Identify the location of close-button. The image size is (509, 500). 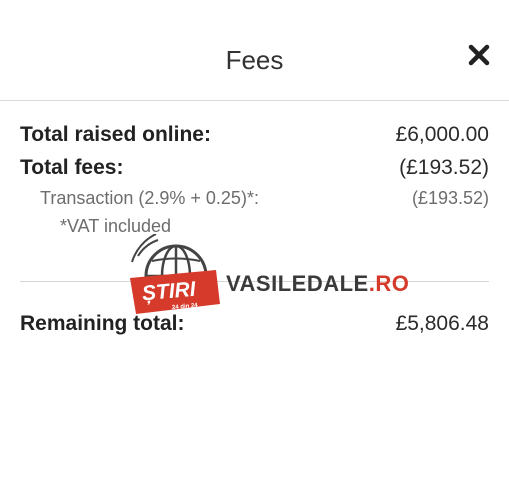
(479, 55).